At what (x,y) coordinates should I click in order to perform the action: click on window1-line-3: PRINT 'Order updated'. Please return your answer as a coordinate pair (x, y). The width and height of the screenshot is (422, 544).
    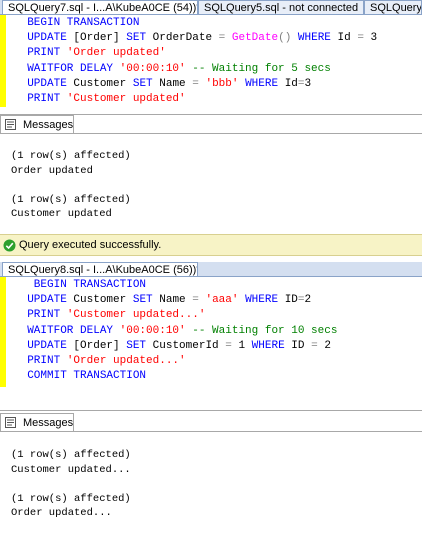
    Looking at the image, I should click on (90, 53).